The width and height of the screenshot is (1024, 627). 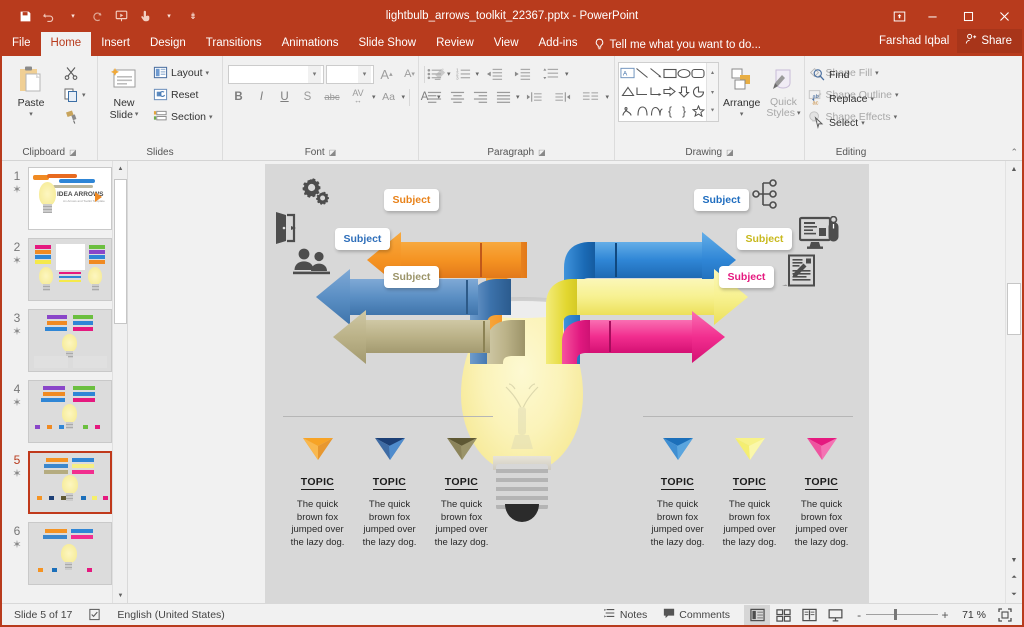 What do you see at coordinates (64, 482) in the screenshot?
I see `slide-thumbnail-5: 5 ✶` at bounding box center [64, 482].